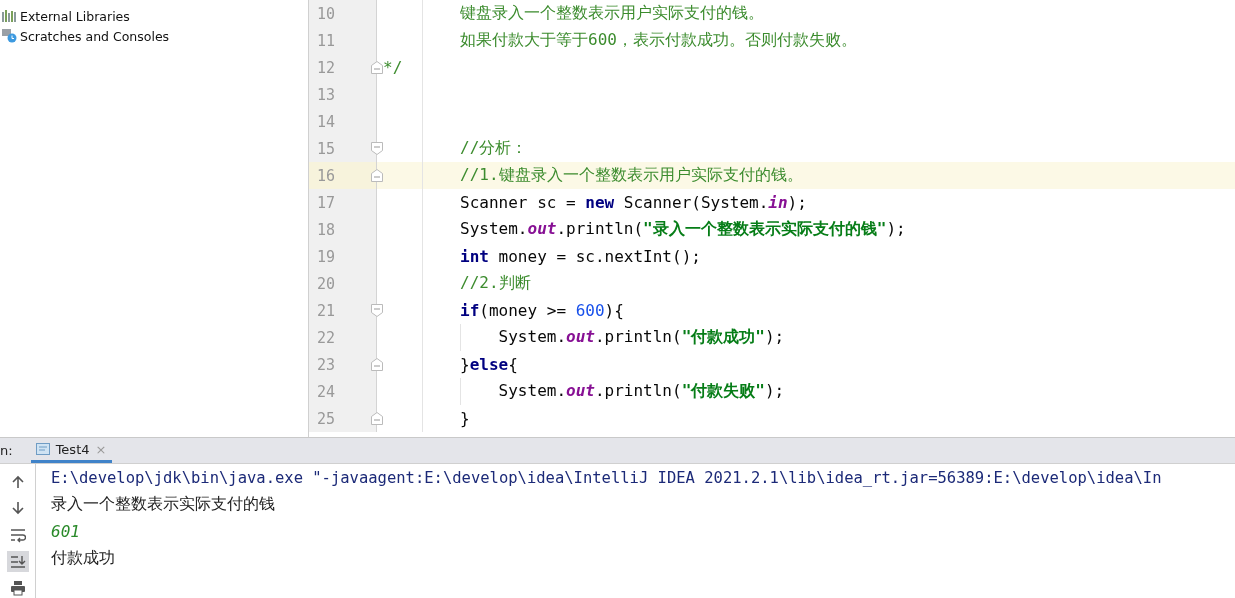 The height and width of the screenshot is (598, 1235). What do you see at coordinates (606, 477) in the screenshot?
I see `console-line: E:\develop\jdk\bin\java.exe "-javaagent:E:\develop\idea\IntelliJ IDEA 2021.2.1\lib\idea_rt.jar=56389:E:\develop\idea\In` at bounding box center [606, 477].